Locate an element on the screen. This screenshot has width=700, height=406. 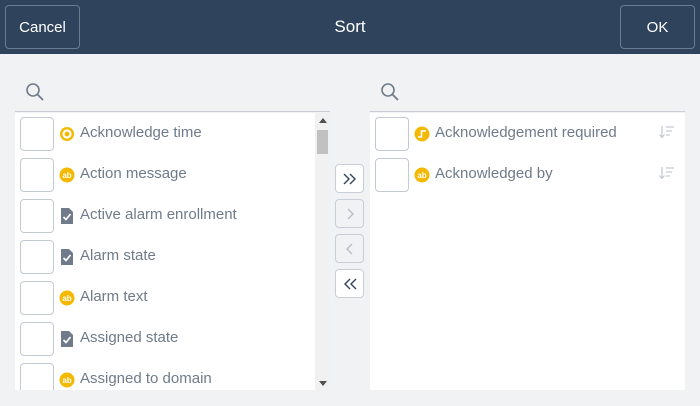
available-fields-search is located at coordinates (172, 92).